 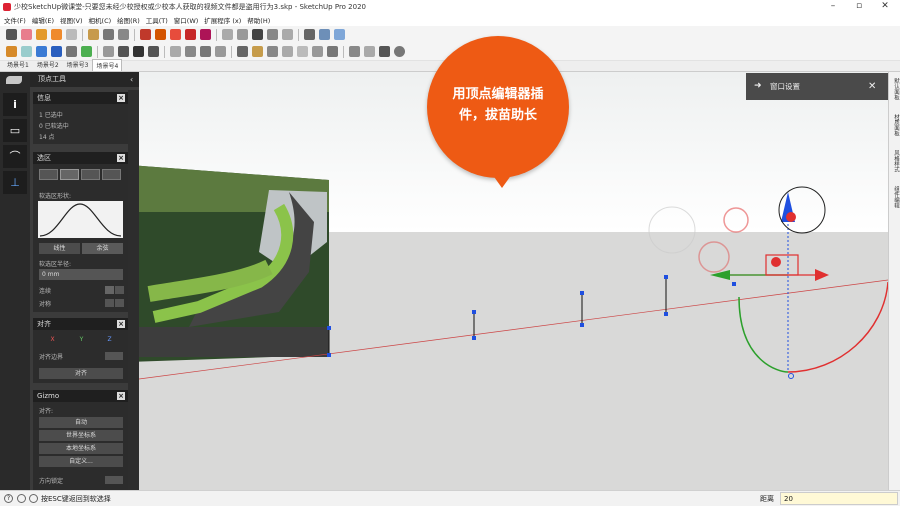 What do you see at coordinates (56, 34) in the screenshot?
I see `play-icon` at bounding box center [56, 34].